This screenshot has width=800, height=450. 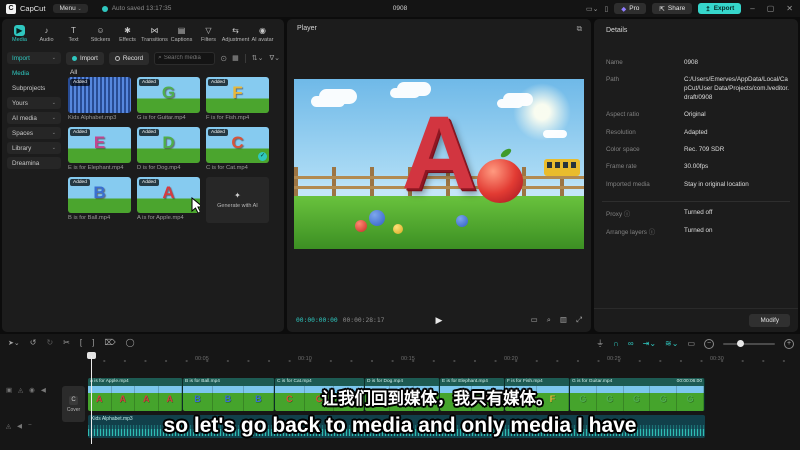 What do you see at coordinates (237, 95) in the screenshot?
I see `video-thumbnail: Added F` at bounding box center [237, 95].